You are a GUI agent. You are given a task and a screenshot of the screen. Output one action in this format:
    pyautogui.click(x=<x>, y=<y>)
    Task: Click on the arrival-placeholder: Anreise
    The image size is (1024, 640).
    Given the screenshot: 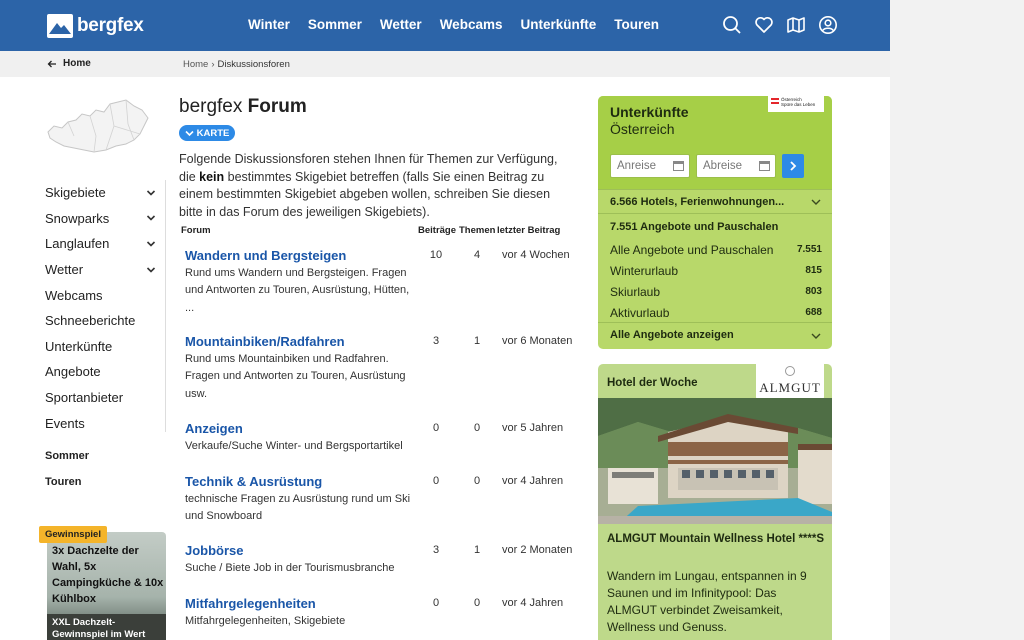 What is the action you would take?
    pyautogui.click(x=636, y=166)
    